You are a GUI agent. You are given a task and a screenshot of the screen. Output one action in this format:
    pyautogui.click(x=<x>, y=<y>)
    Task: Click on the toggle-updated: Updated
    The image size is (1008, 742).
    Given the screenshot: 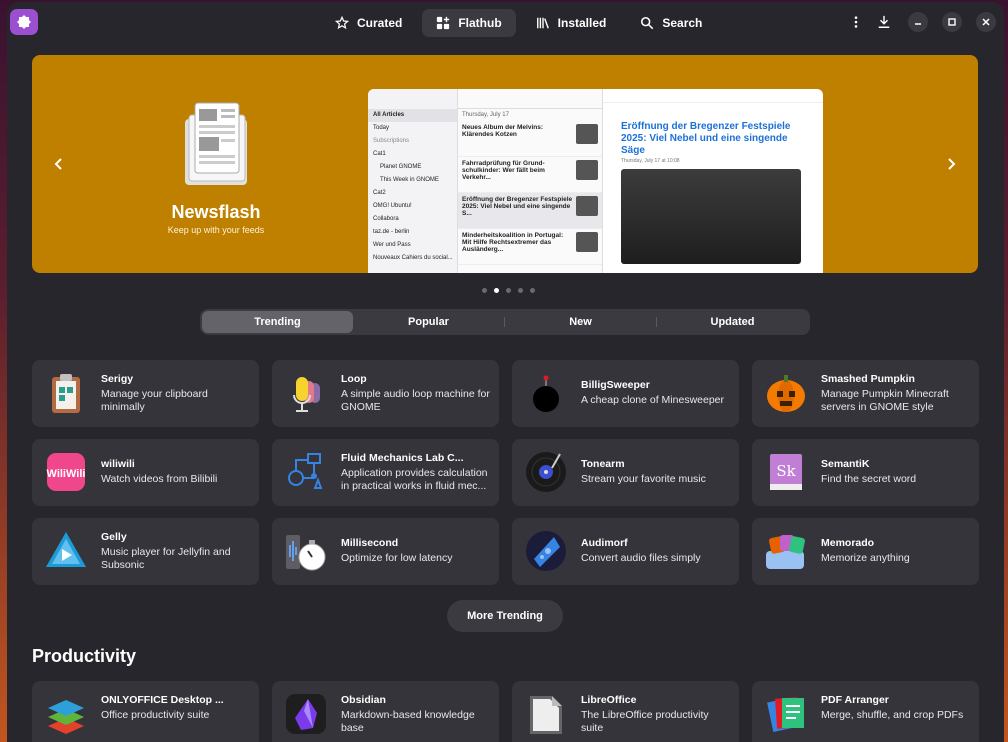 What is the action you would take?
    pyautogui.click(x=732, y=322)
    